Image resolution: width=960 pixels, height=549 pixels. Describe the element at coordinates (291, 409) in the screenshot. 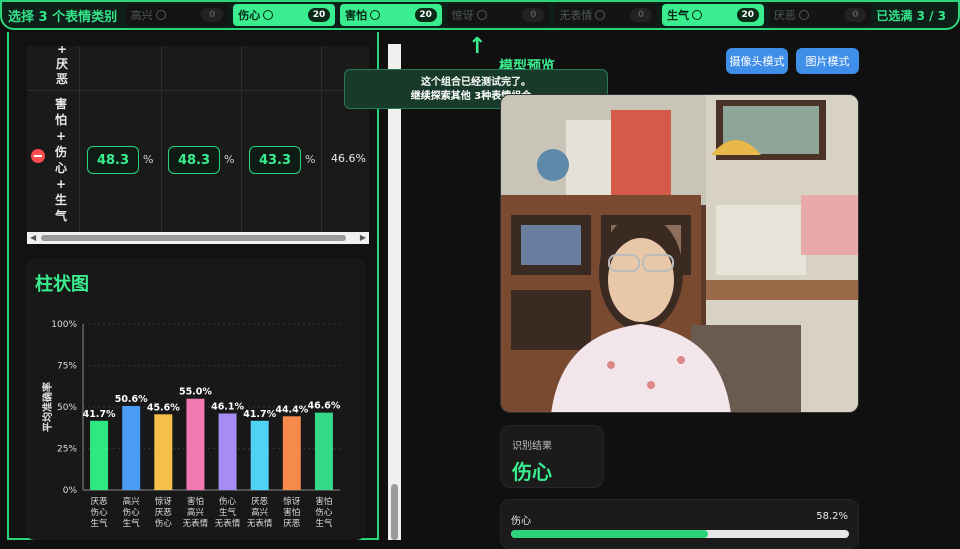

I see `bar-value-label: 44.4%` at that location.